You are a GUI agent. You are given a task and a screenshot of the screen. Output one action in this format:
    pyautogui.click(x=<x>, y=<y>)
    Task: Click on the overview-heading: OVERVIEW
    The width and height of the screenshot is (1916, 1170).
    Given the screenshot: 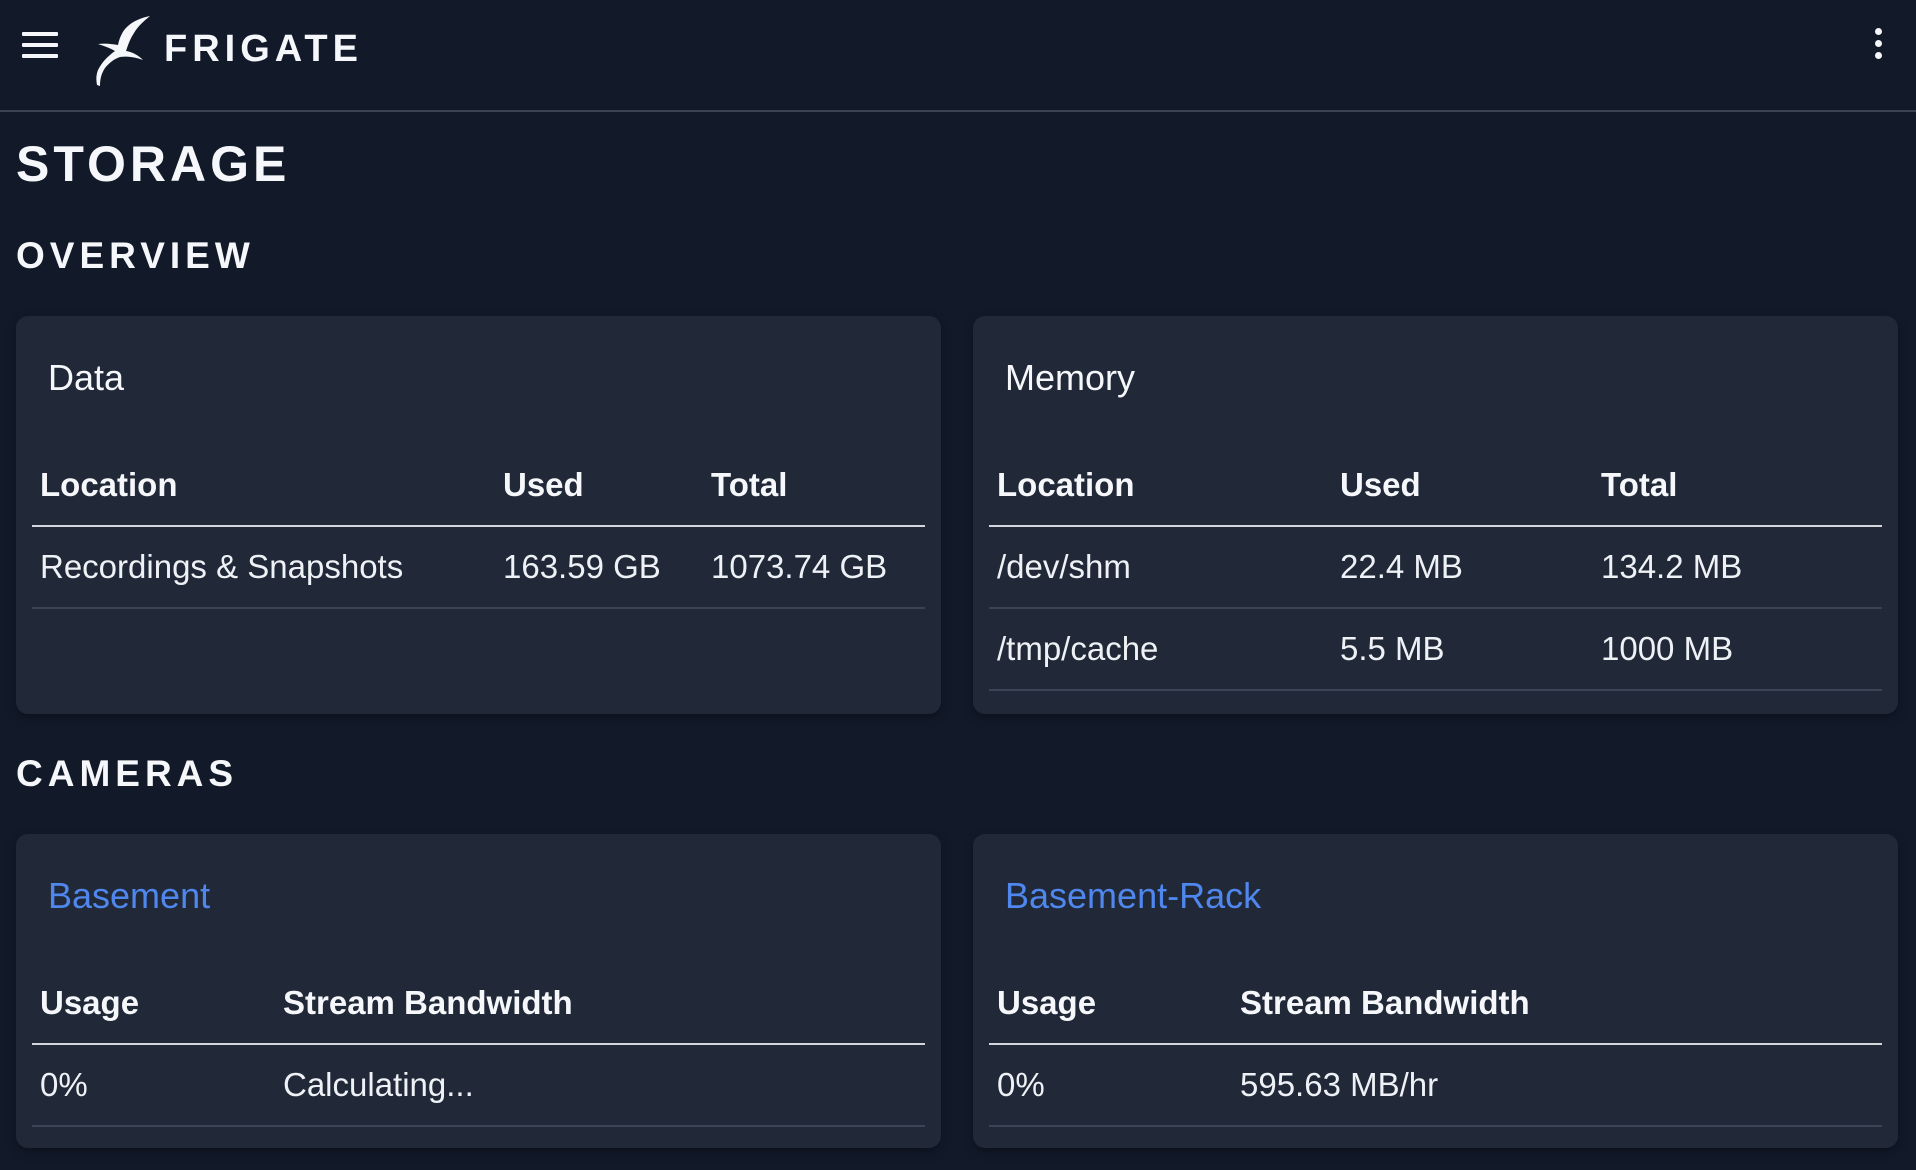 What is the action you would take?
    pyautogui.click(x=135, y=255)
    